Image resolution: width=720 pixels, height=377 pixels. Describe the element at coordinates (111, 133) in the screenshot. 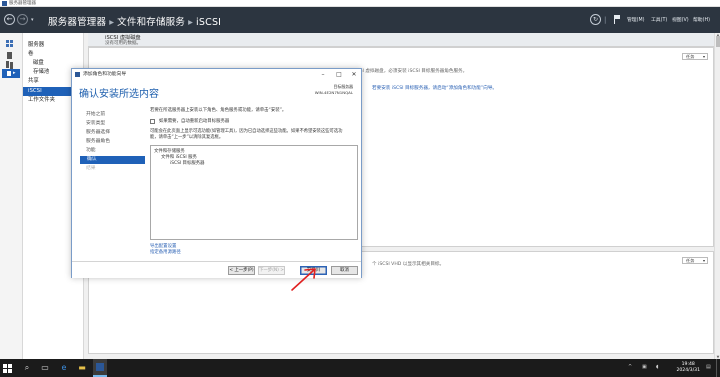

I see `step-server-selection: 服务器选择` at that location.